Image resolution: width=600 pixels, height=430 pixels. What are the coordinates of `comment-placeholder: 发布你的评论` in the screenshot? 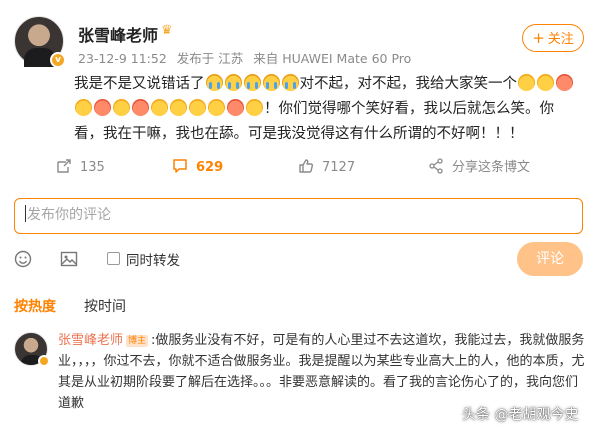 It's located at (69, 215).